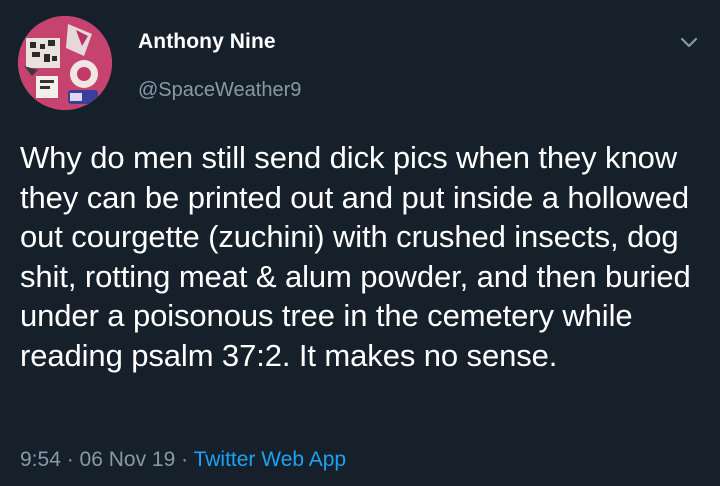 The height and width of the screenshot is (486, 720). What do you see at coordinates (689, 43) in the screenshot?
I see `chevron-down-icon` at bounding box center [689, 43].